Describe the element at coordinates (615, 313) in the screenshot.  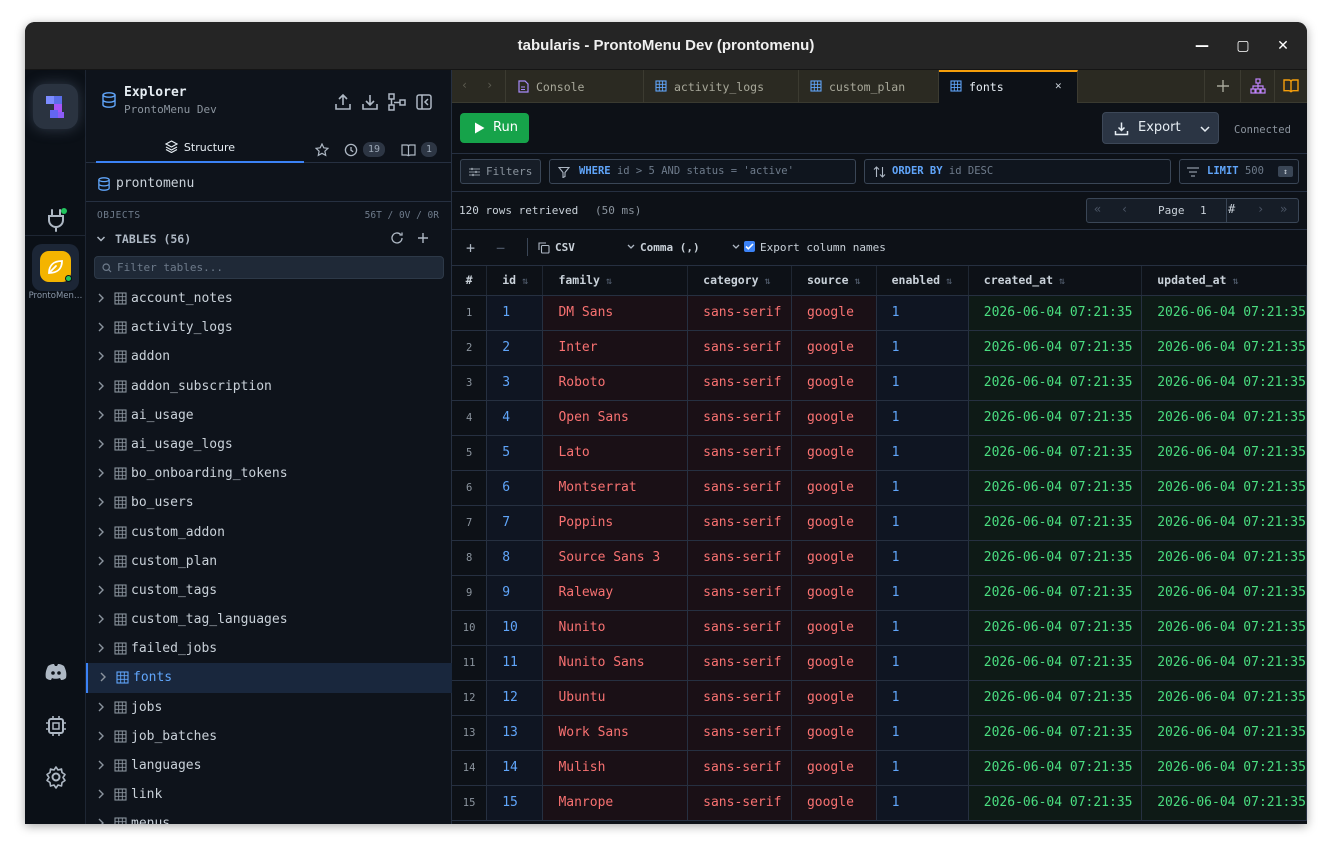
I see `cell-family: DM Sans` at that location.